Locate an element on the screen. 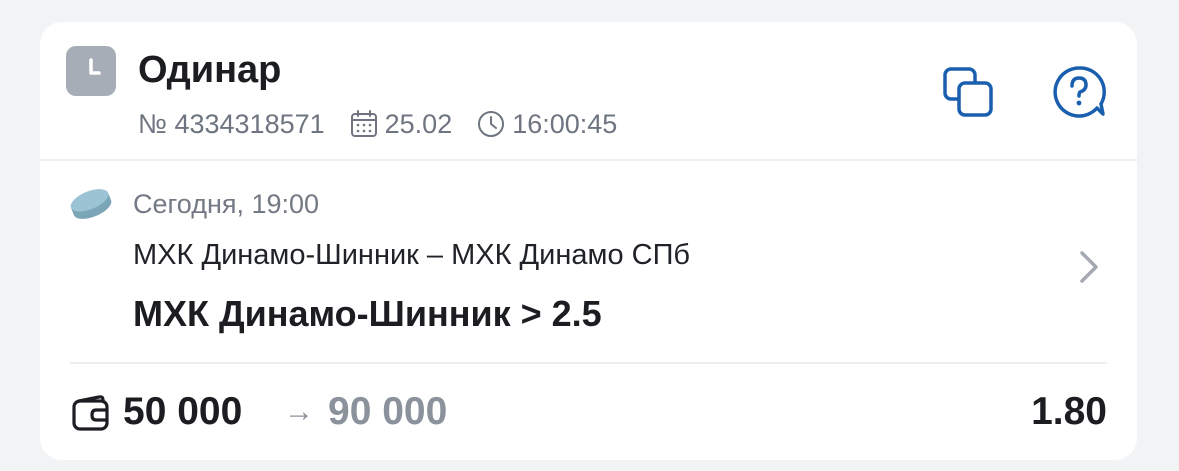  chevron-right-icon is located at coordinates (1089, 267).